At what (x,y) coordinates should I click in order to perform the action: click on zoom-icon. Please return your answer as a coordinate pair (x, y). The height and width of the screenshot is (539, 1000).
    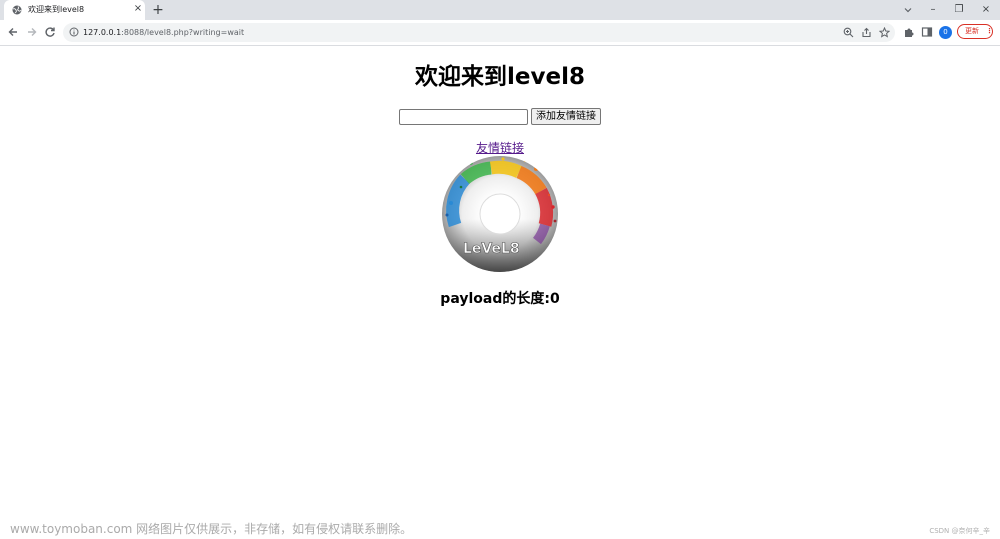
    Looking at the image, I should click on (848, 32).